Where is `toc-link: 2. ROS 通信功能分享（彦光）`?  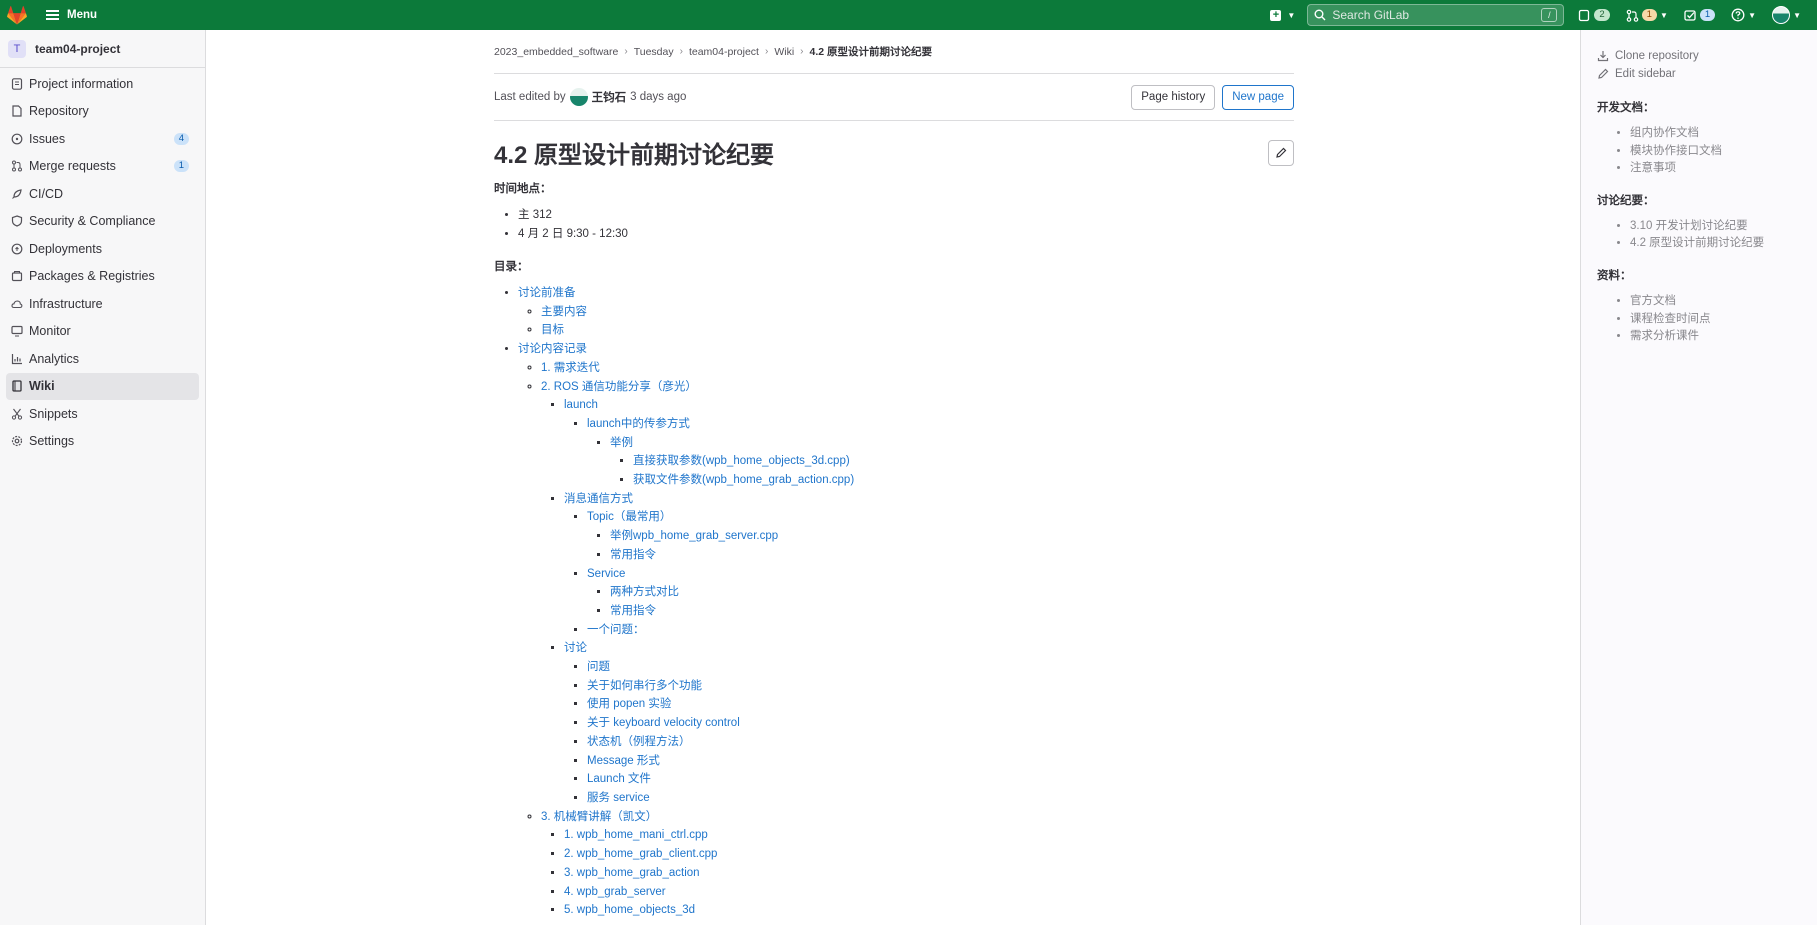 toc-link: 2. ROS 通信功能分享（彦光） is located at coordinates (619, 387).